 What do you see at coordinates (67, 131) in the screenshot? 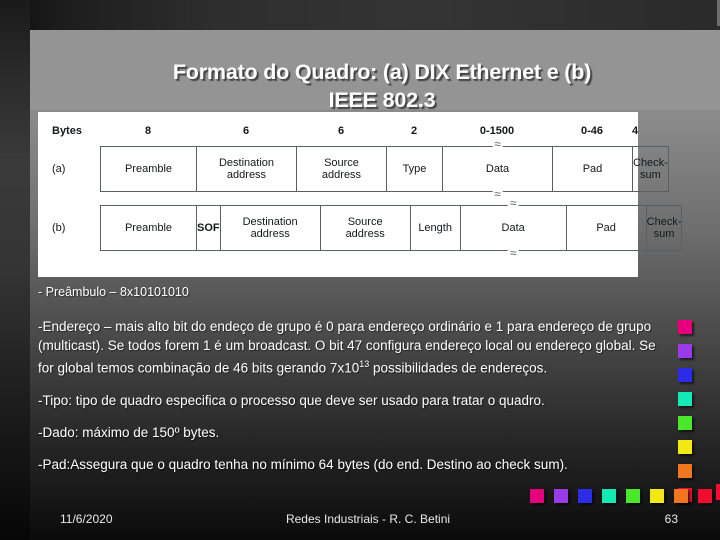
I see `figure-bytes-label: Bytes` at bounding box center [67, 131].